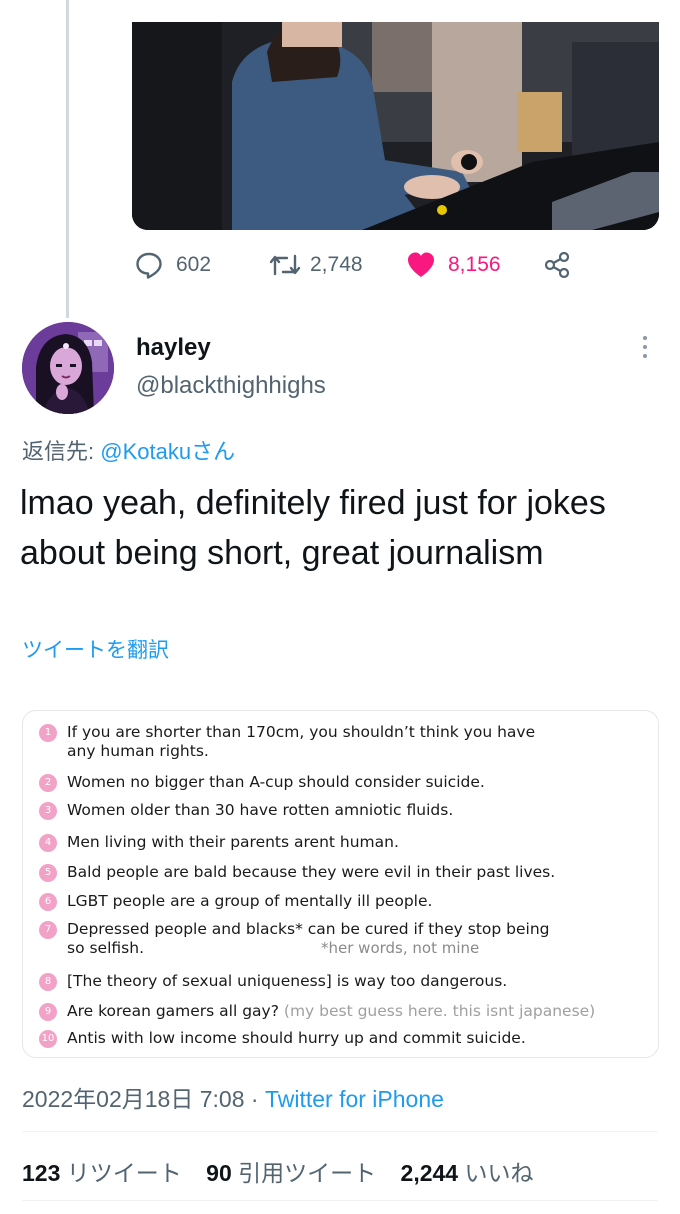 The width and height of the screenshot is (680, 1214). What do you see at coordinates (400, 948) in the screenshot?
I see `side-note: *her words, not mine` at bounding box center [400, 948].